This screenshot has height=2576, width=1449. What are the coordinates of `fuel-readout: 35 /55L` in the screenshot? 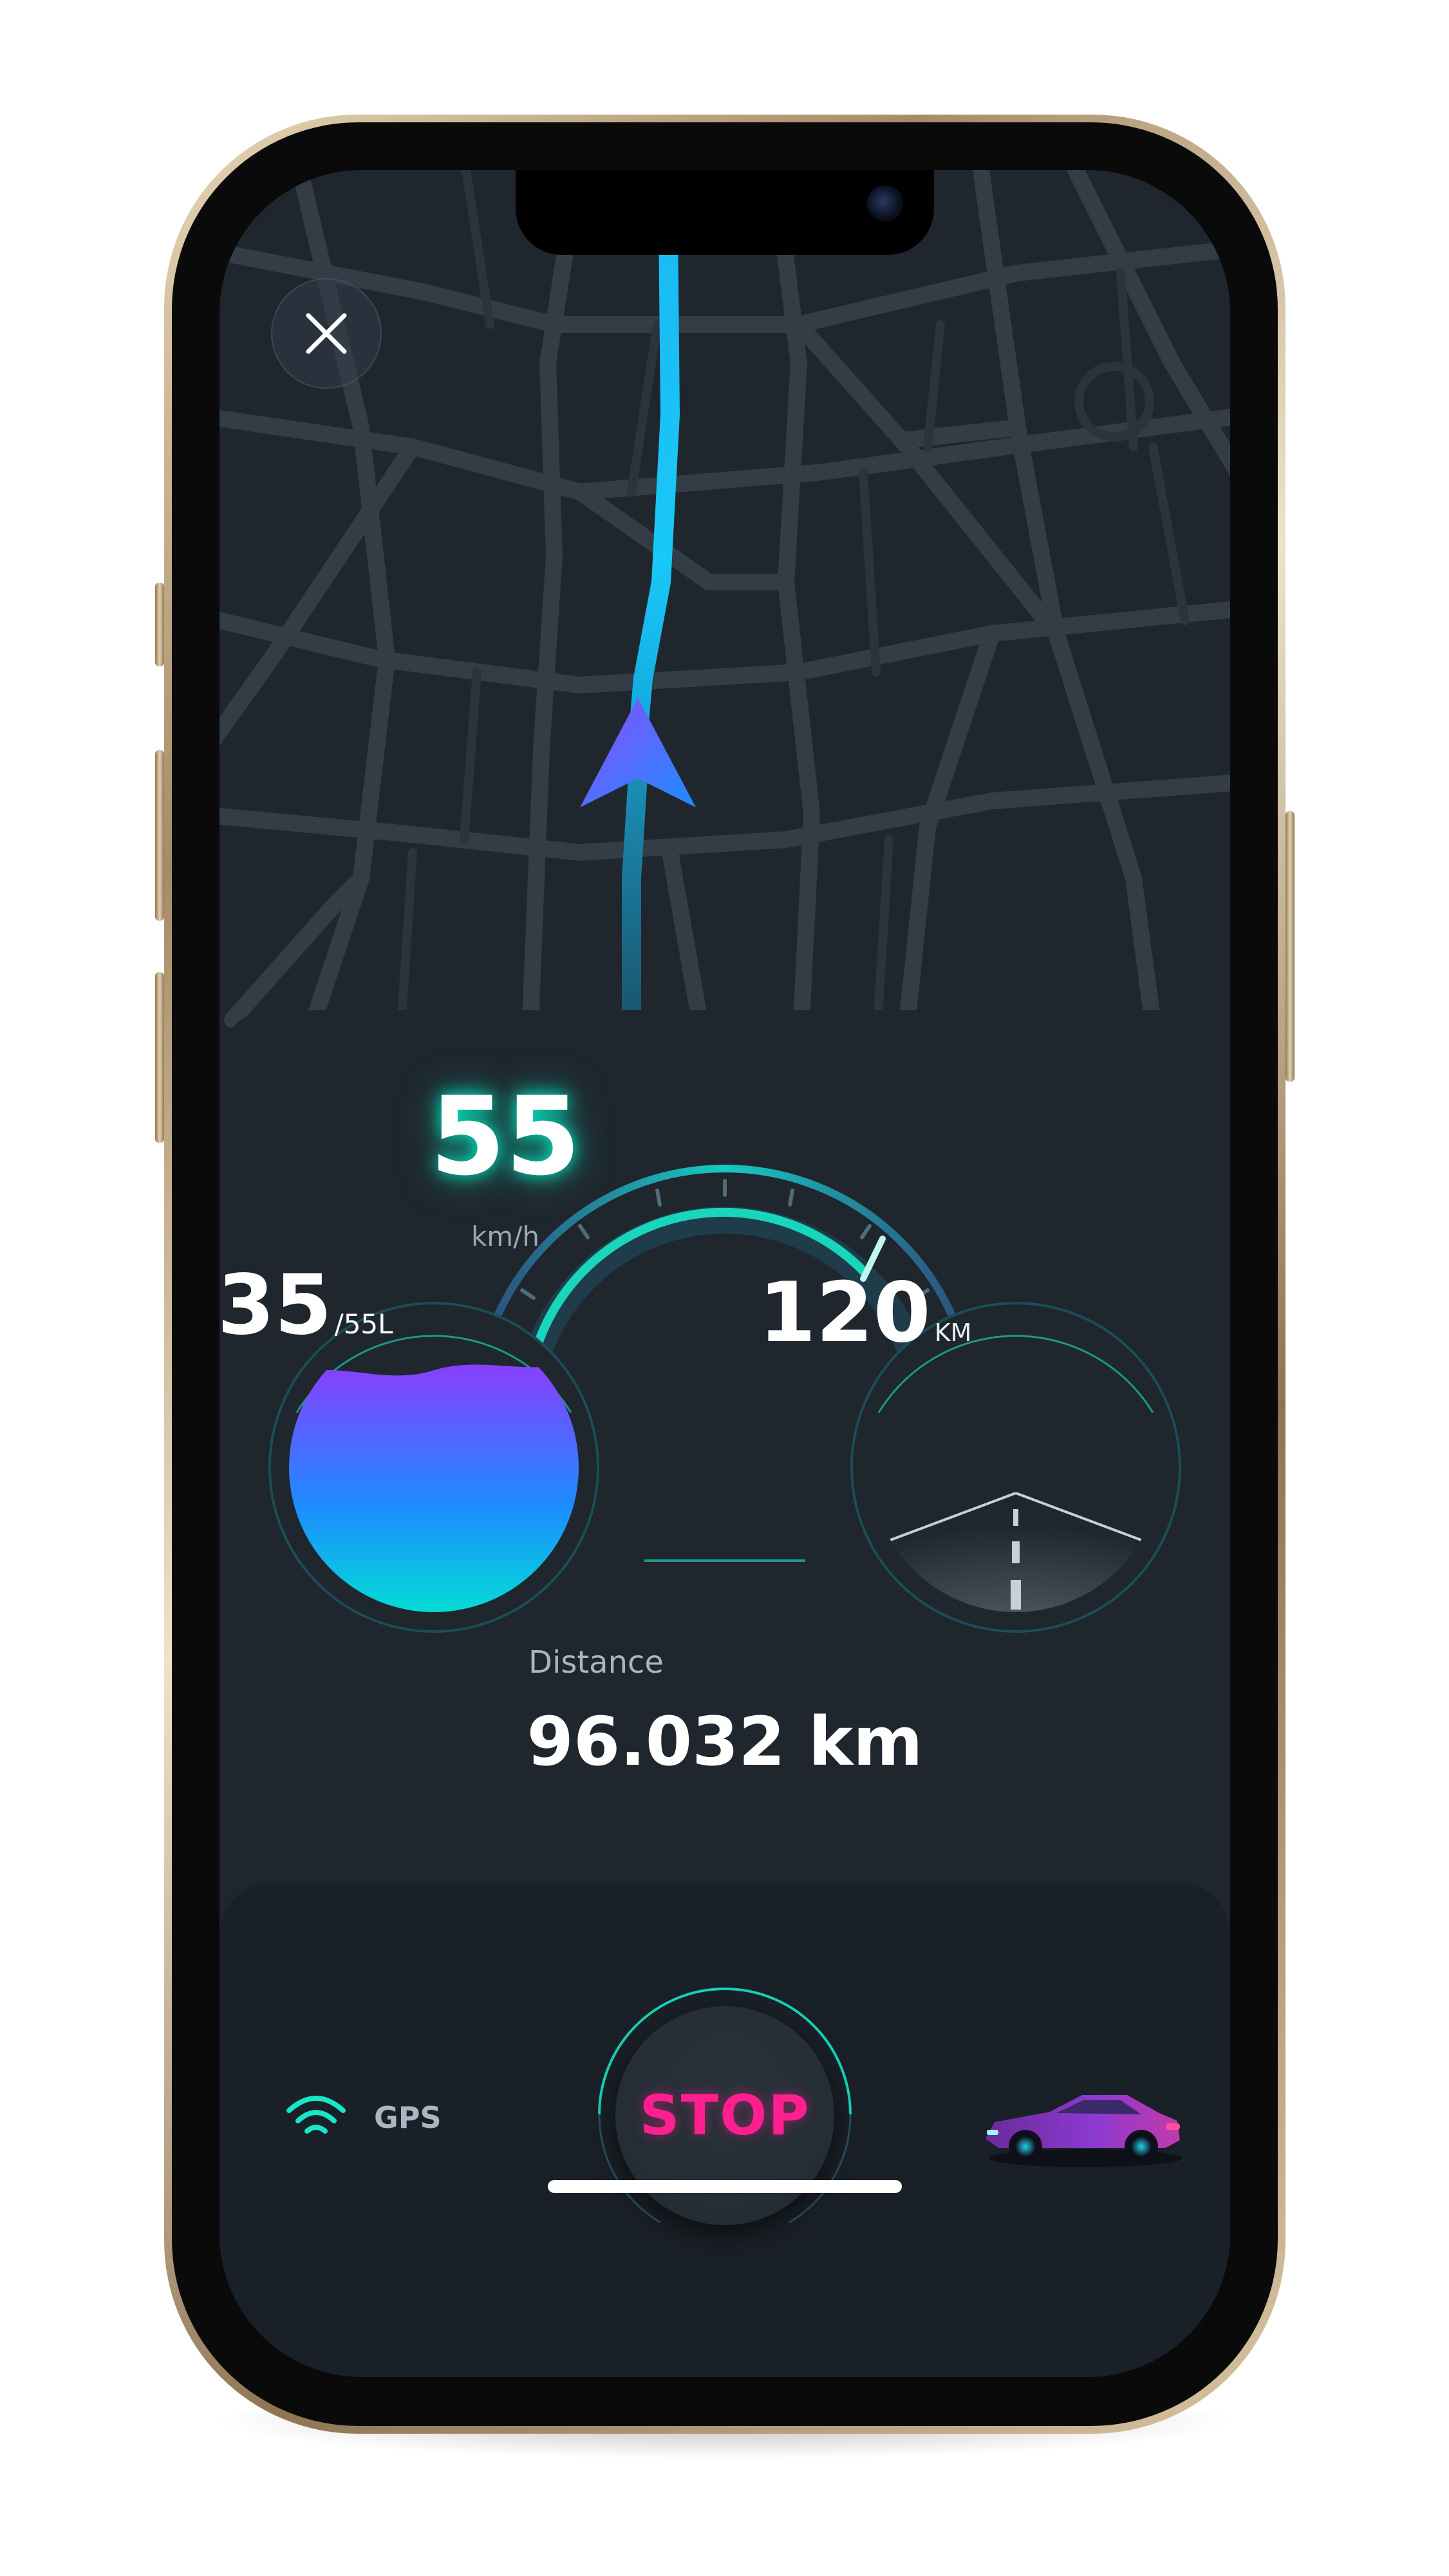 It's located at (327, 1316).